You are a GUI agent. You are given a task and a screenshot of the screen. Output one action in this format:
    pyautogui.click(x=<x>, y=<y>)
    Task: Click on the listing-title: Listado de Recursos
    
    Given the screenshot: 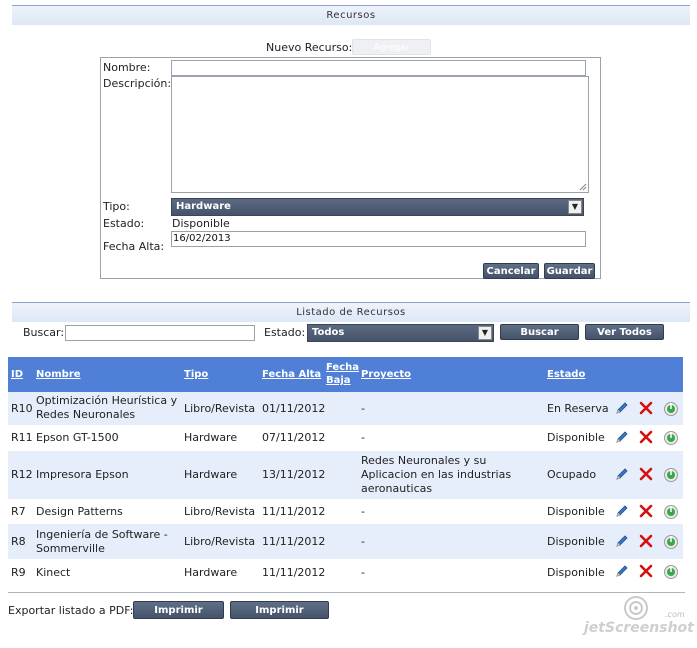 What is the action you would take?
    pyautogui.click(x=351, y=312)
    